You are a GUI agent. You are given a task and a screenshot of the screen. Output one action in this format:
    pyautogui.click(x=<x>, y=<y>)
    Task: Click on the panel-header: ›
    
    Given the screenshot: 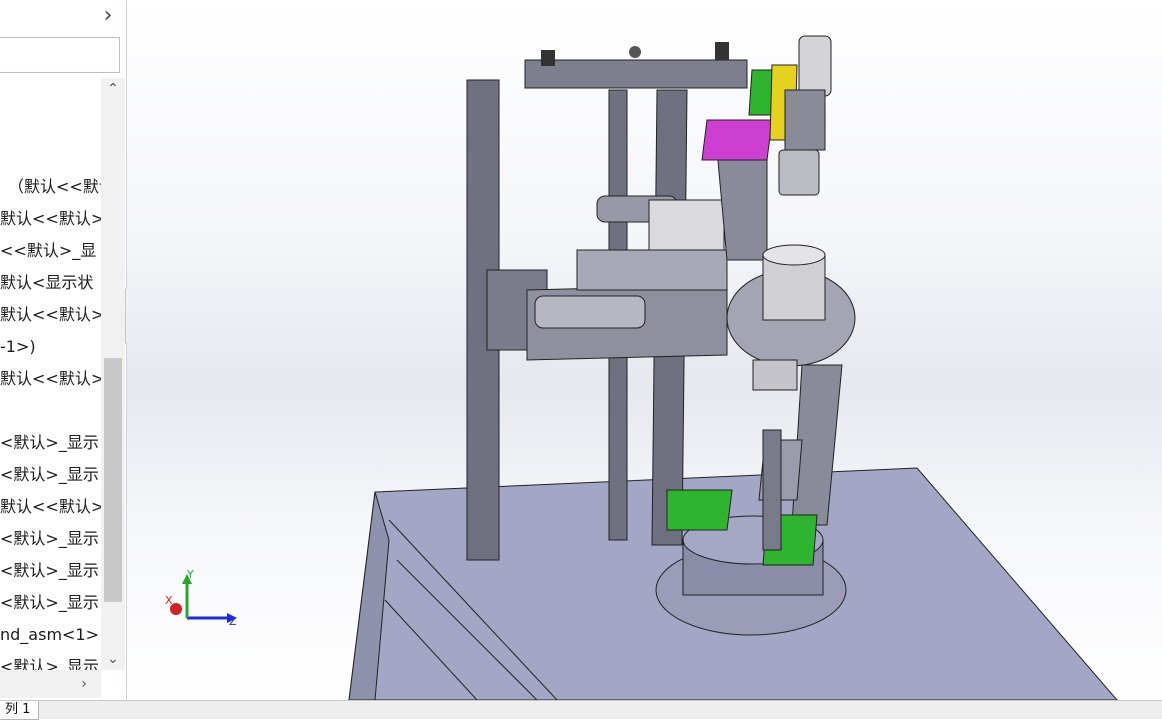 What is the action you would take?
    pyautogui.click(x=63, y=17)
    